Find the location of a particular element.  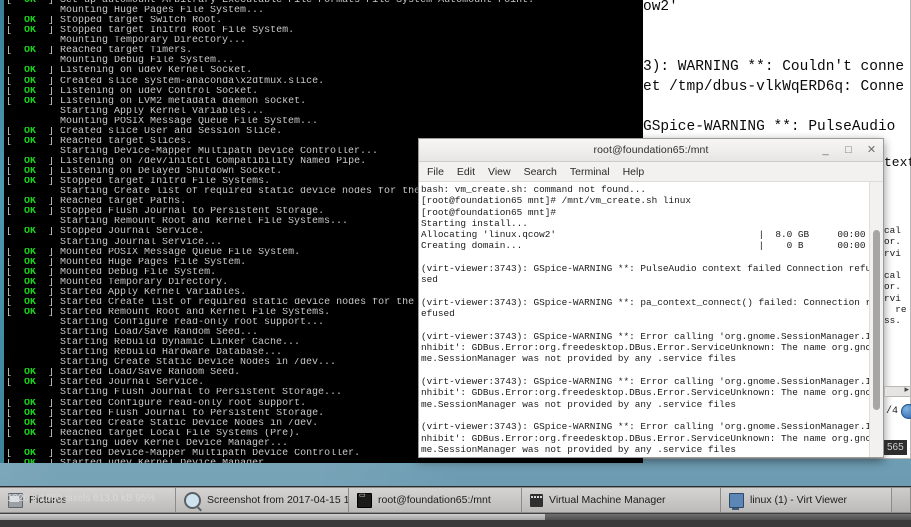

terminal-menu-search: Search is located at coordinates (540, 172).